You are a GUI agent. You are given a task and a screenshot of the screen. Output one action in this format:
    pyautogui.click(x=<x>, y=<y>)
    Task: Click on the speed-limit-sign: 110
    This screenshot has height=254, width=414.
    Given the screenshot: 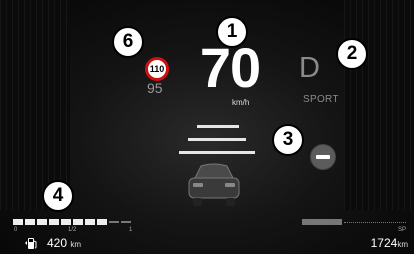 What is the action you would take?
    pyautogui.click(x=157, y=69)
    